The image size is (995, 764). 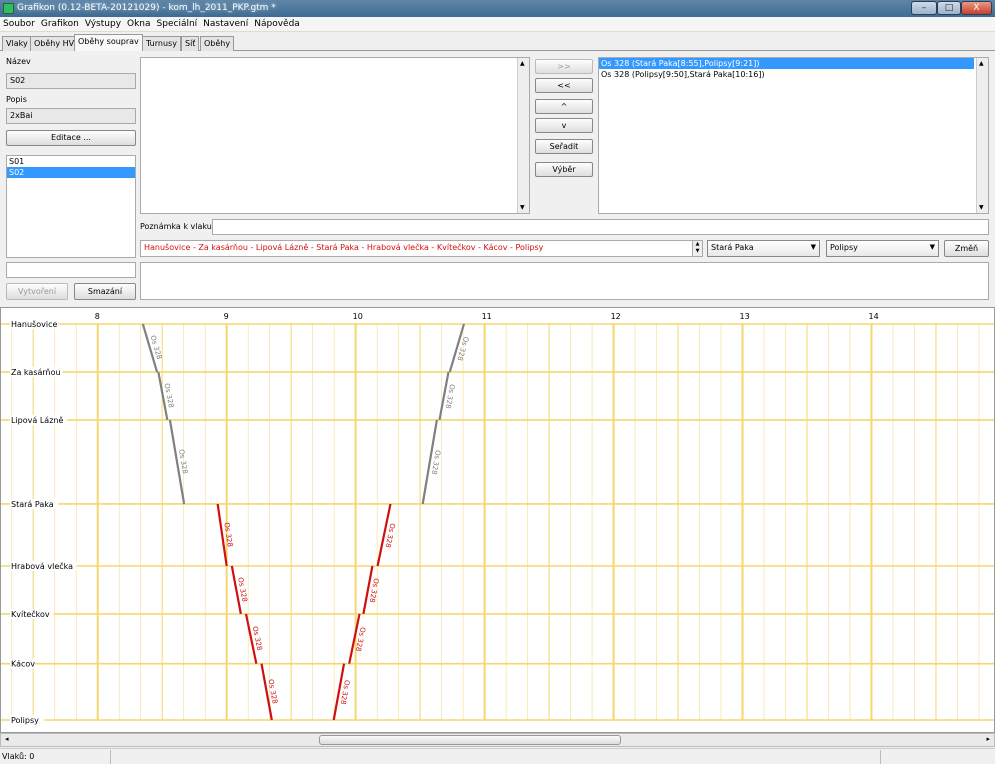 What do you see at coordinates (470, 740) in the screenshot?
I see `scroll-thumb` at bounding box center [470, 740].